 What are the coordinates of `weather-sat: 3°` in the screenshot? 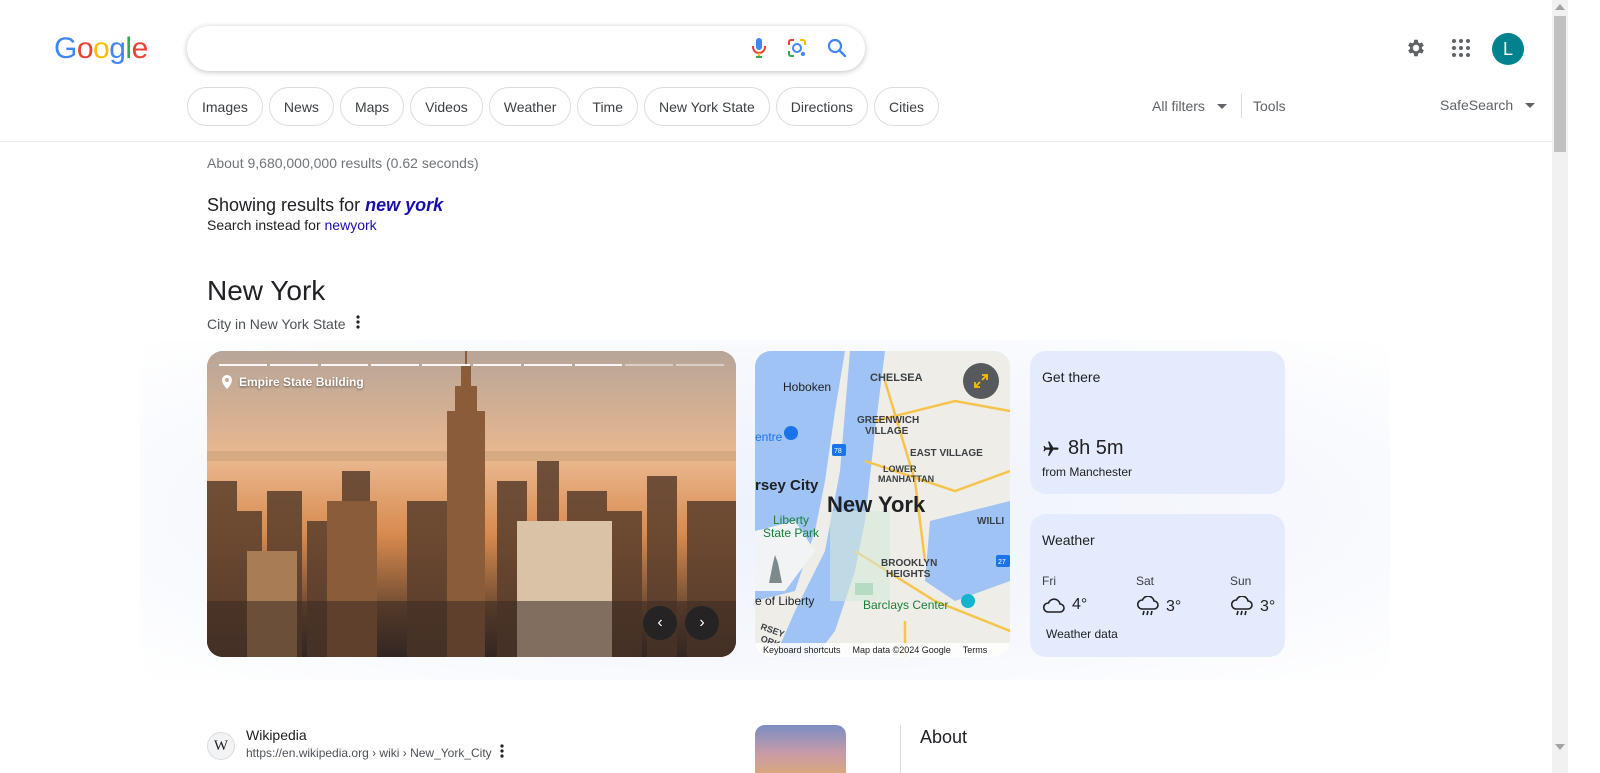 It's located at (1158, 607).